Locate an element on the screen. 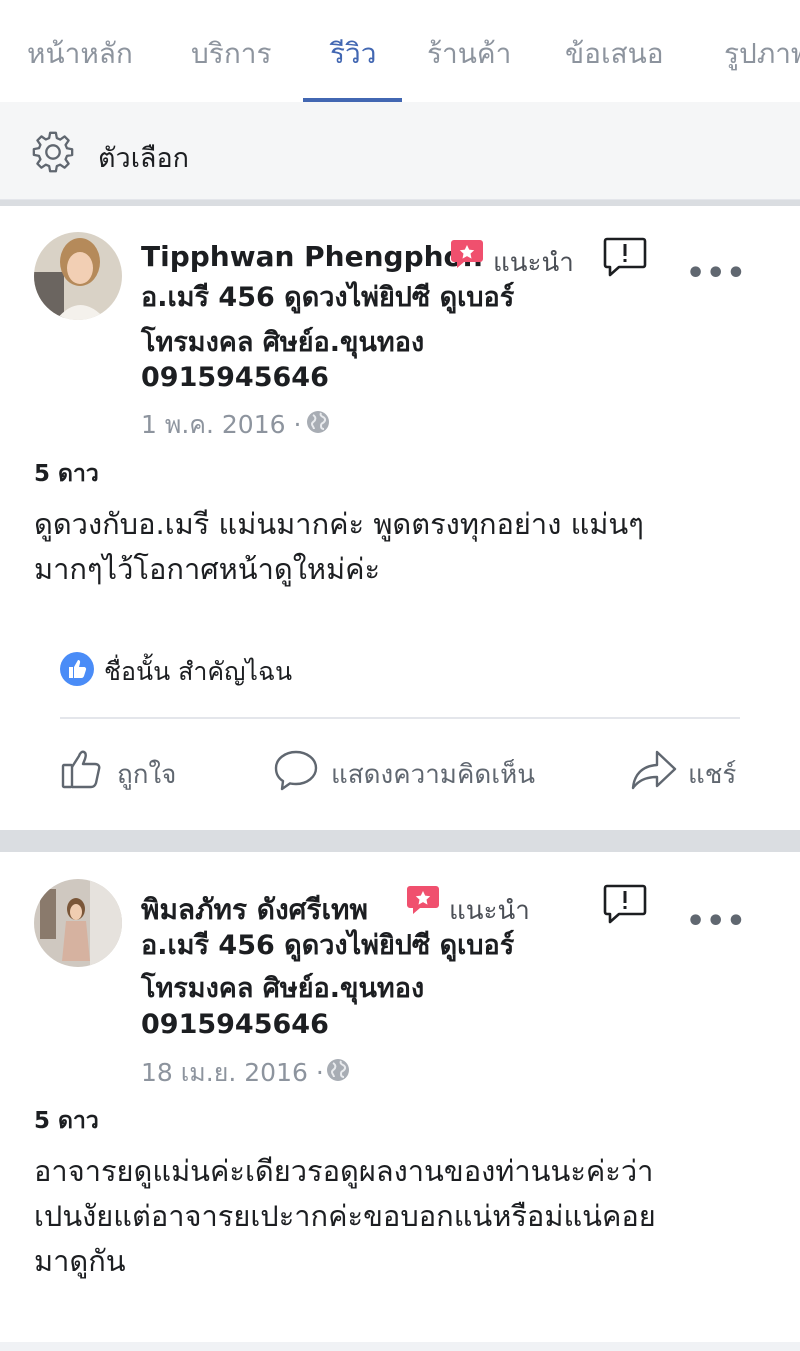 This screenshot has height=1351, width=800. like-label: ถูกใจ is located at coordinates (147, 775).